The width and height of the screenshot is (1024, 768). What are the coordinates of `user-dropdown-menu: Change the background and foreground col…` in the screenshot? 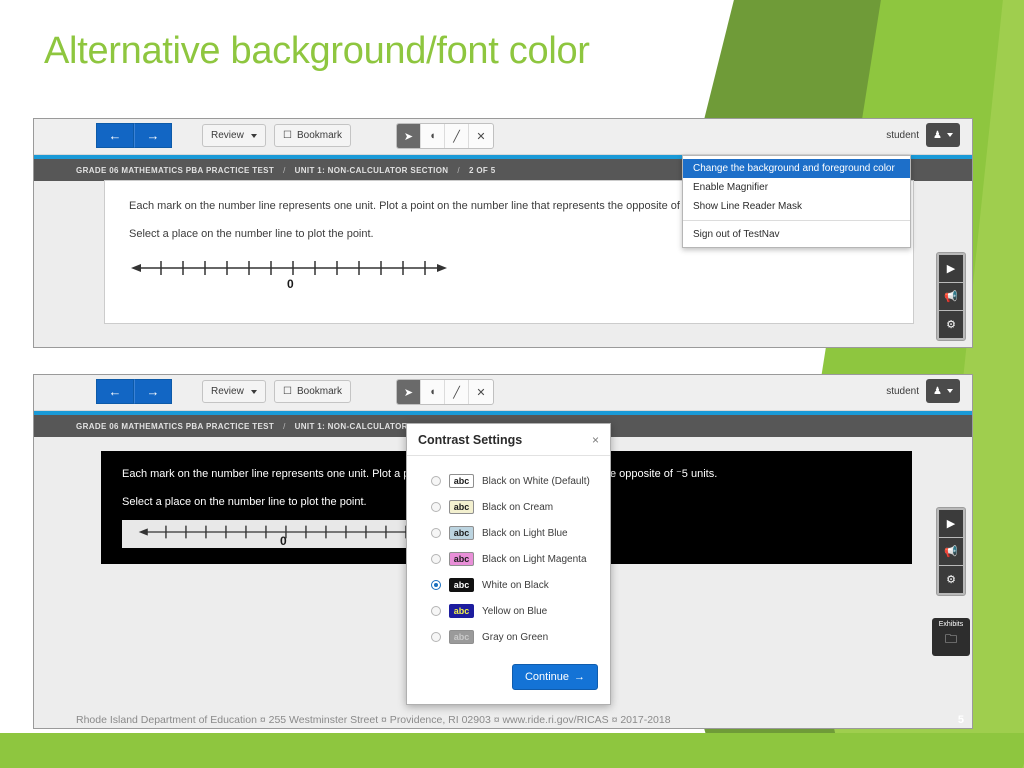 It's located at (796, 201).